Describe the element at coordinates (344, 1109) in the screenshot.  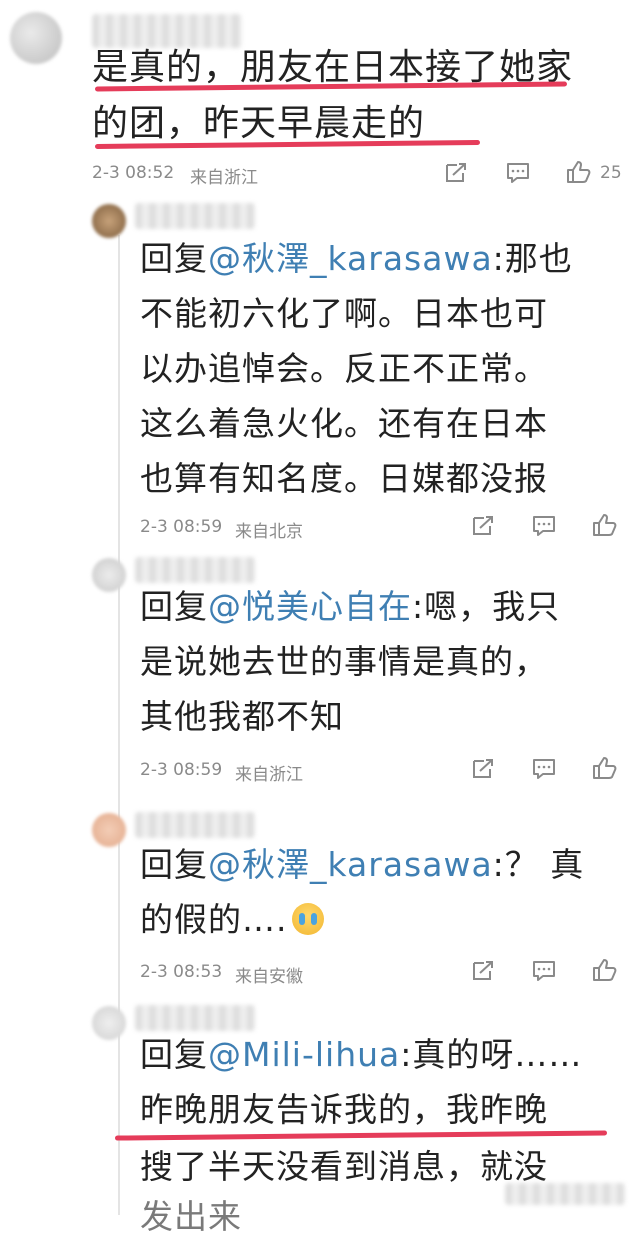
I see `reply-text-line: 昨晚朋友告诉我的，我昨晚` at that location.